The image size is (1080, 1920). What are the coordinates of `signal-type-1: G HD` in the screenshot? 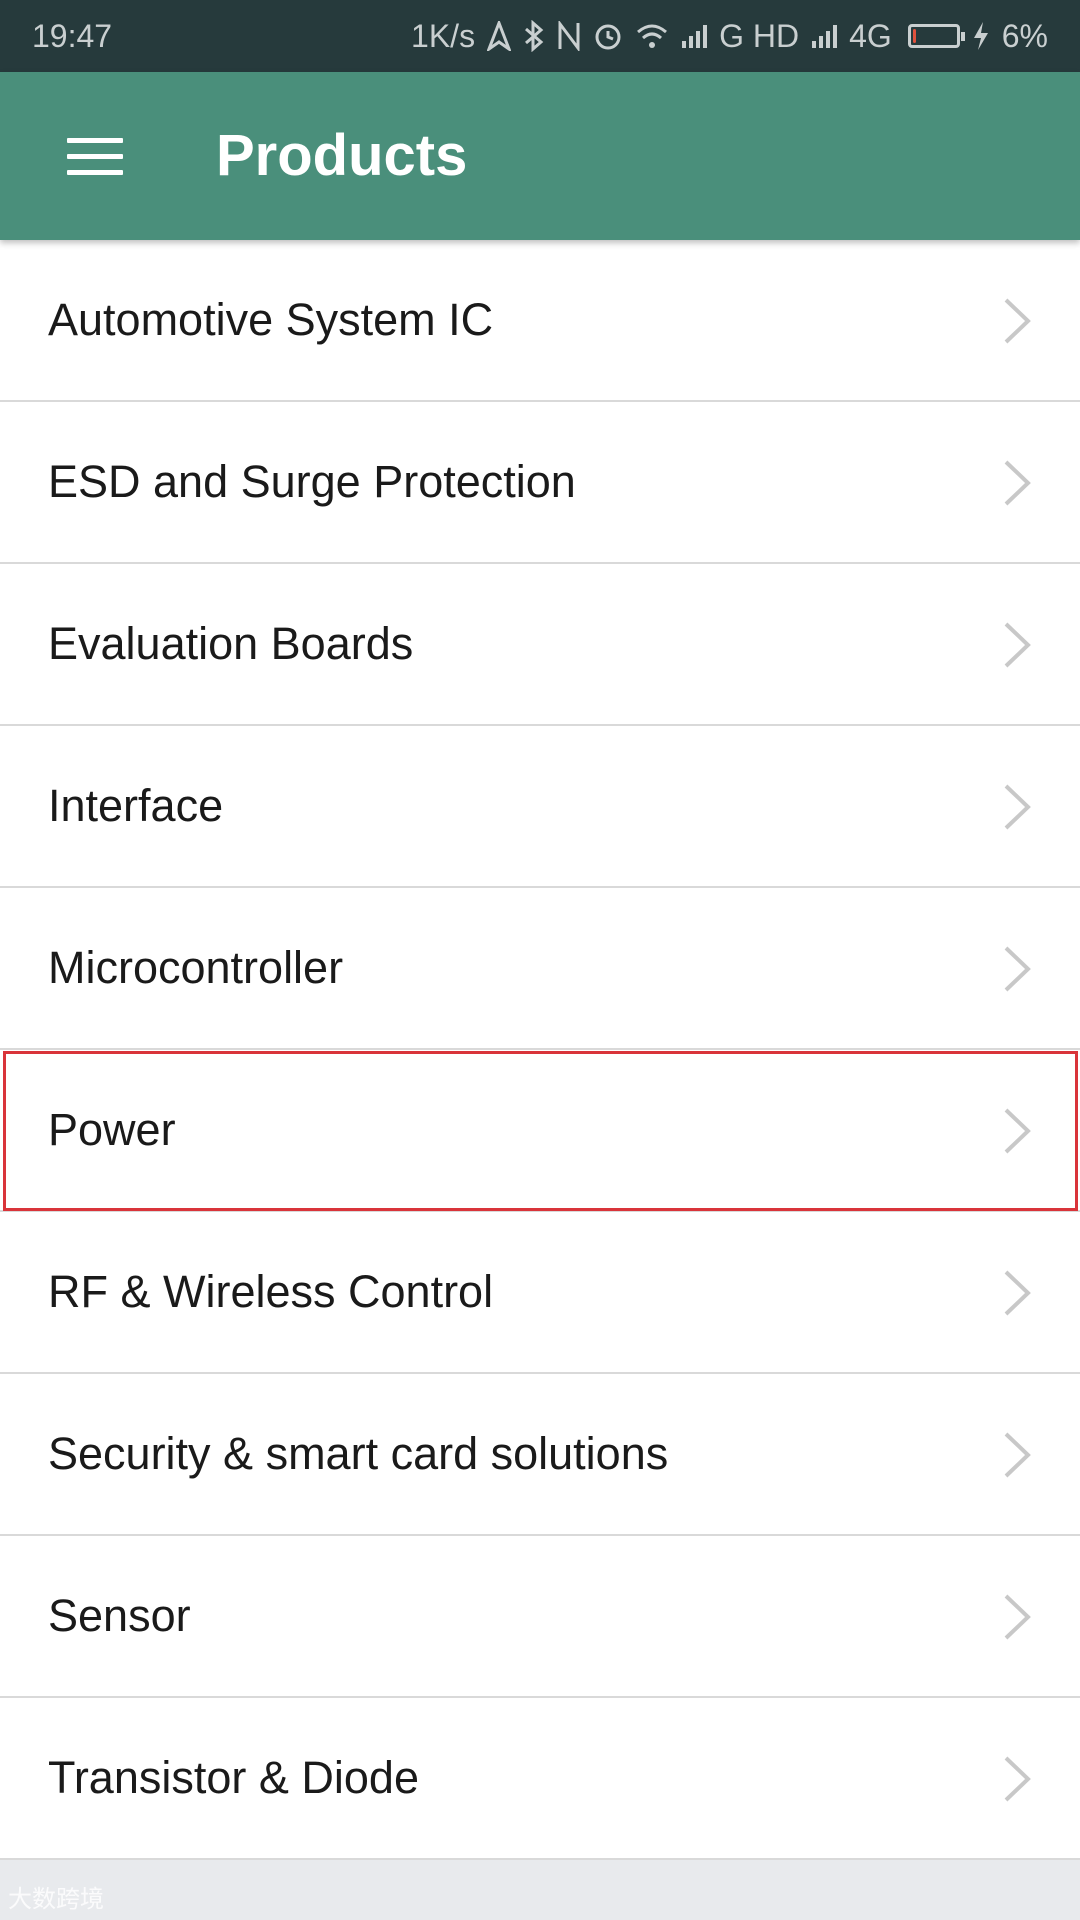 It's located at (759, 35).